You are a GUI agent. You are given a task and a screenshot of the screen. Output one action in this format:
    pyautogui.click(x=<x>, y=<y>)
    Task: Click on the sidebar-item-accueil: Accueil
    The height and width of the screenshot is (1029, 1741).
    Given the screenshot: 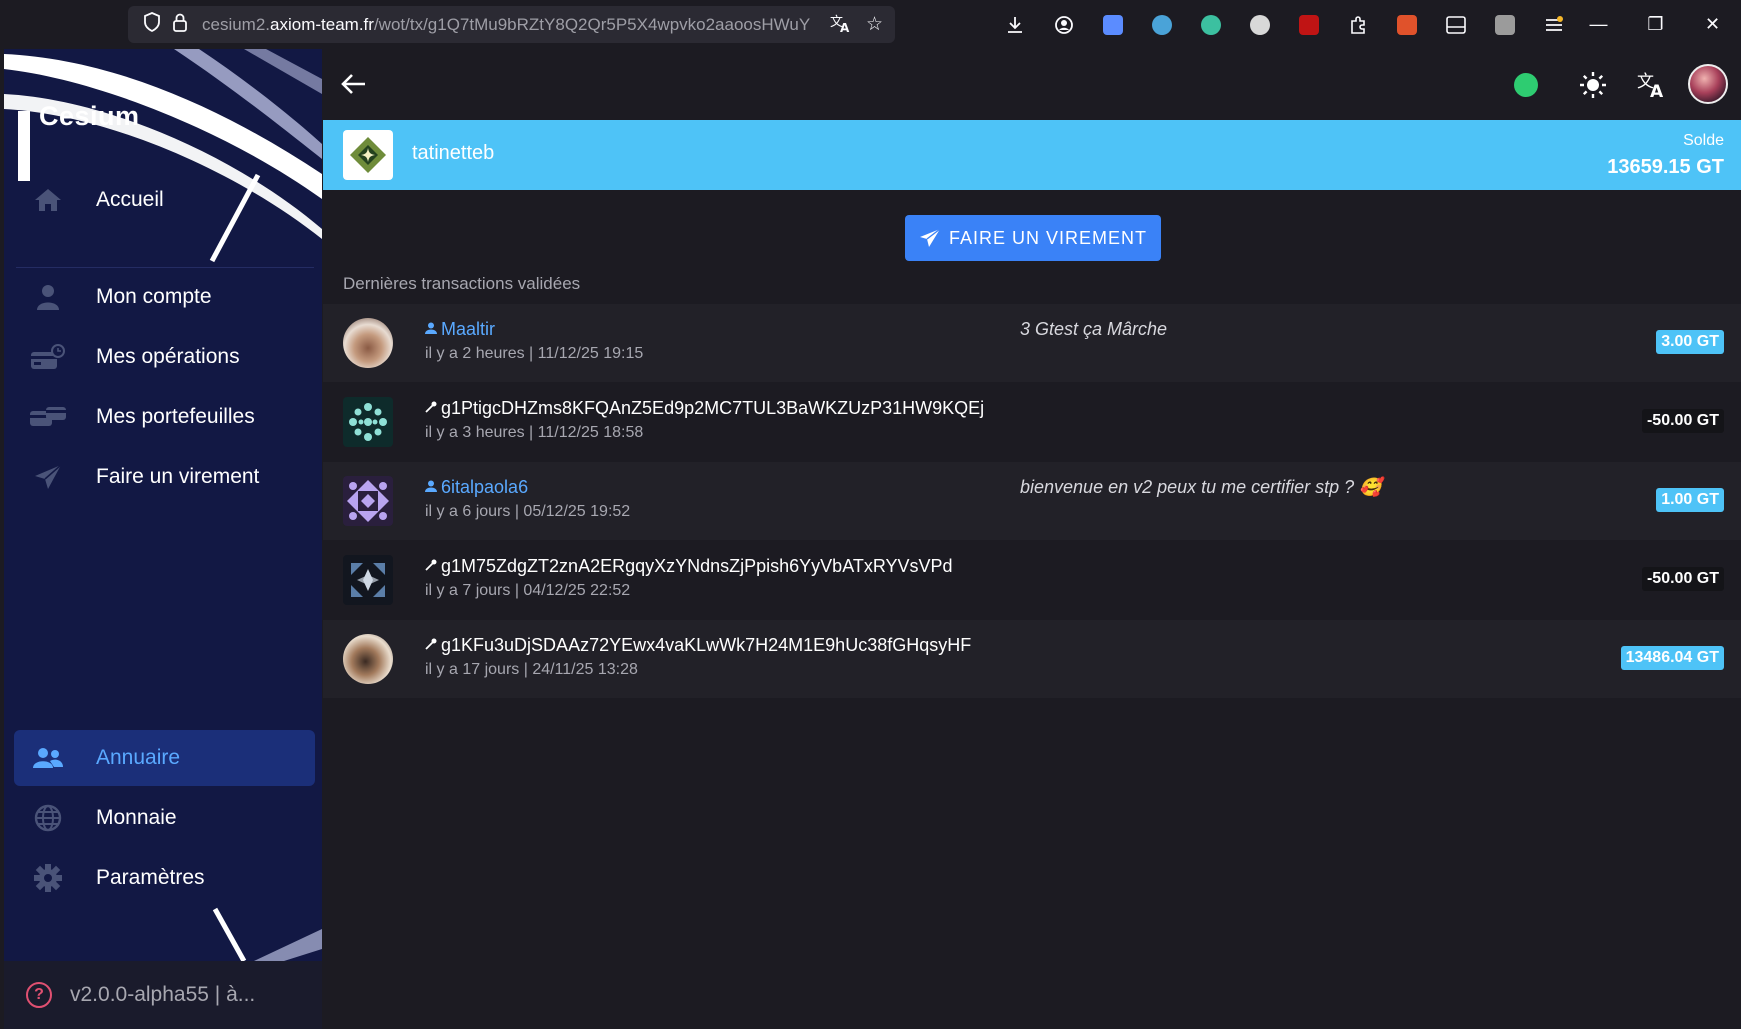 What is the action you would take?
    pyautogui.click(x=164, y=200)
    